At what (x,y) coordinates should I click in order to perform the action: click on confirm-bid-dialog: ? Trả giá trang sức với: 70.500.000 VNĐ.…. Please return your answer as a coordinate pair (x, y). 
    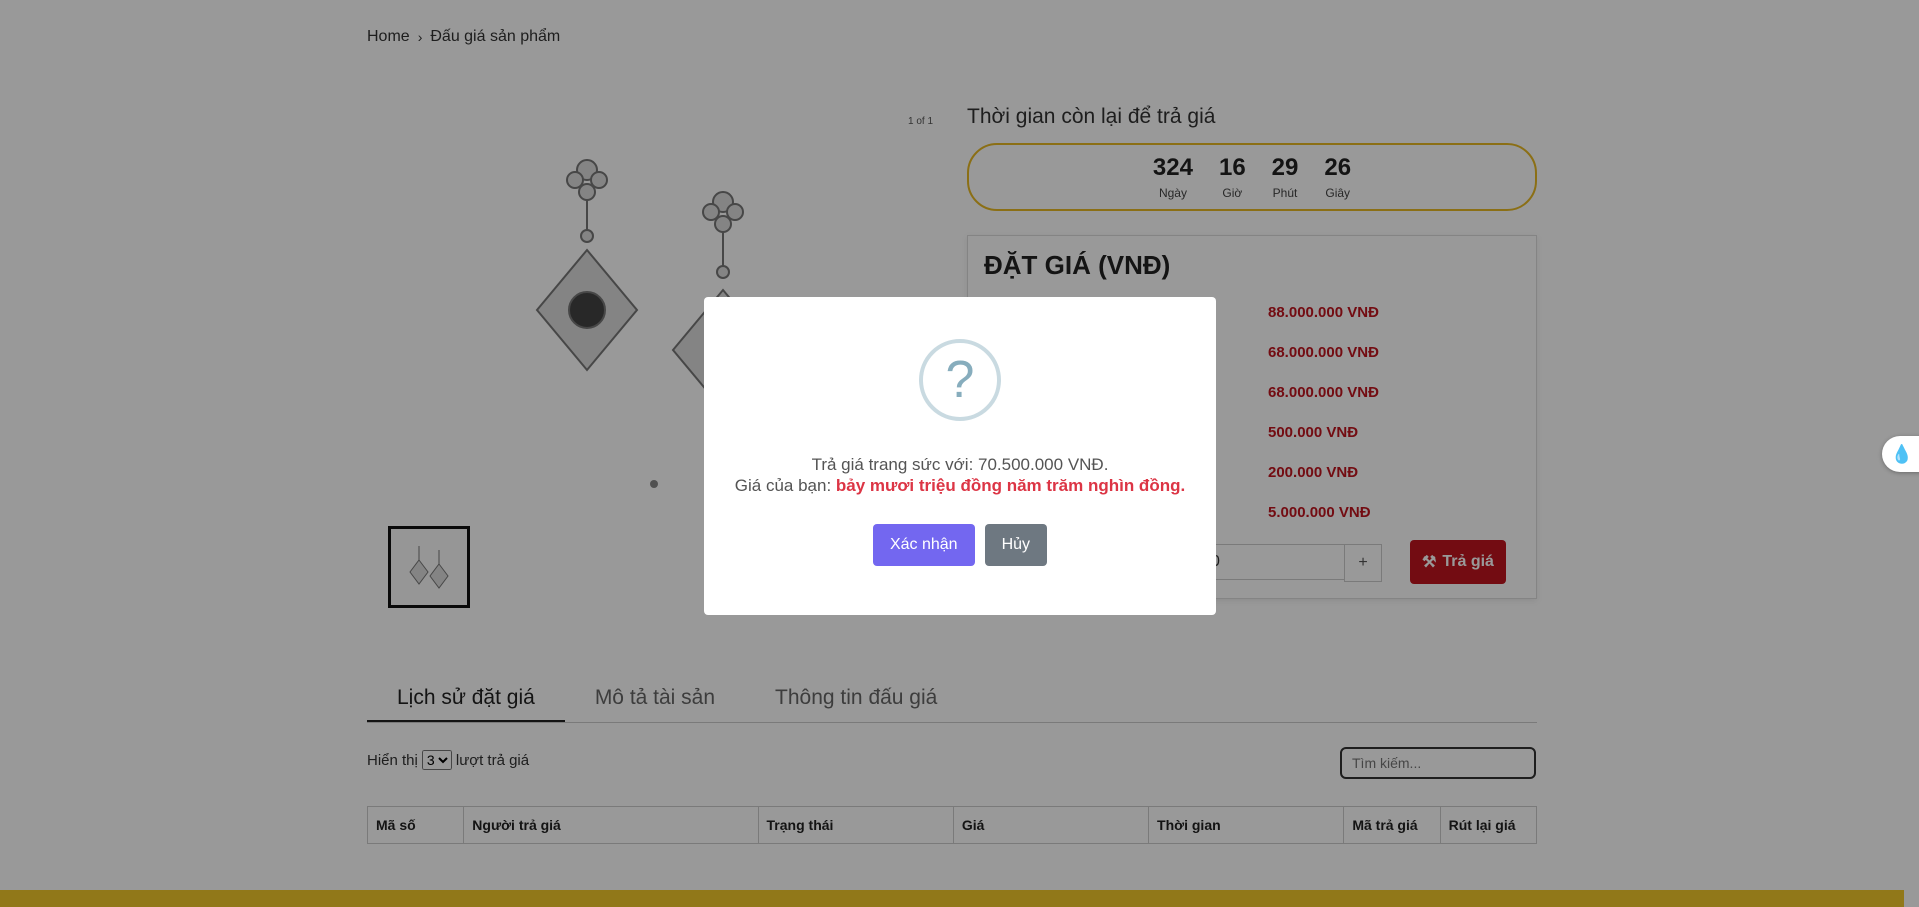
    Looking at the image, I should click on (960, 456).